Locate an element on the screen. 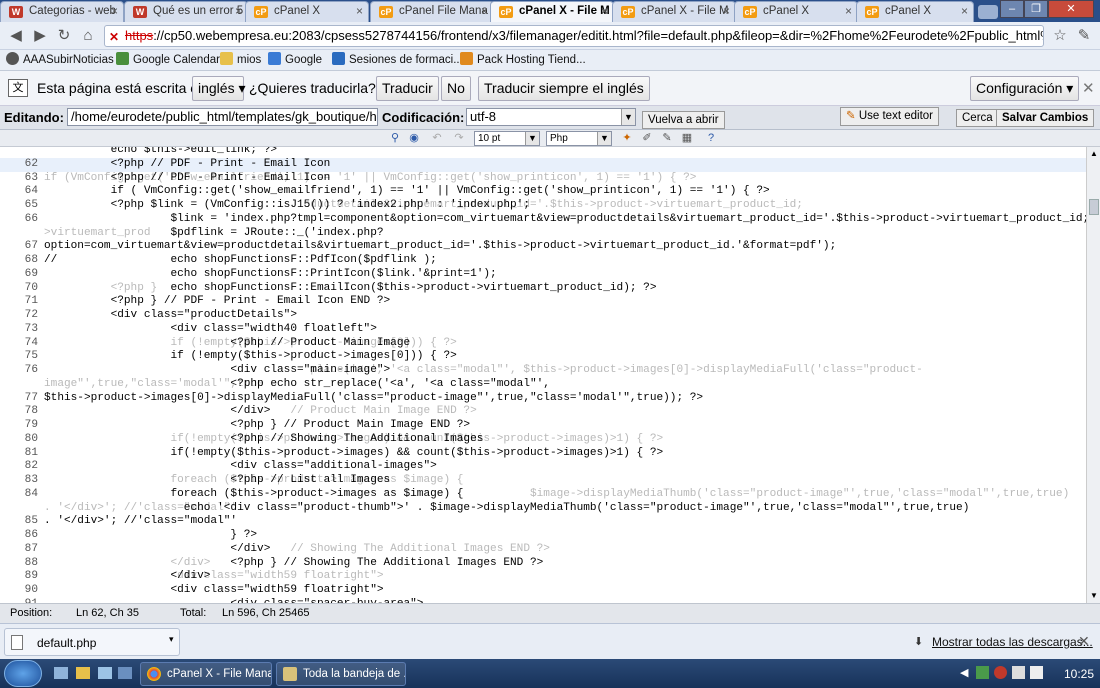  scroll-up-icon: ▲ is located at coordinates (1094, 153).